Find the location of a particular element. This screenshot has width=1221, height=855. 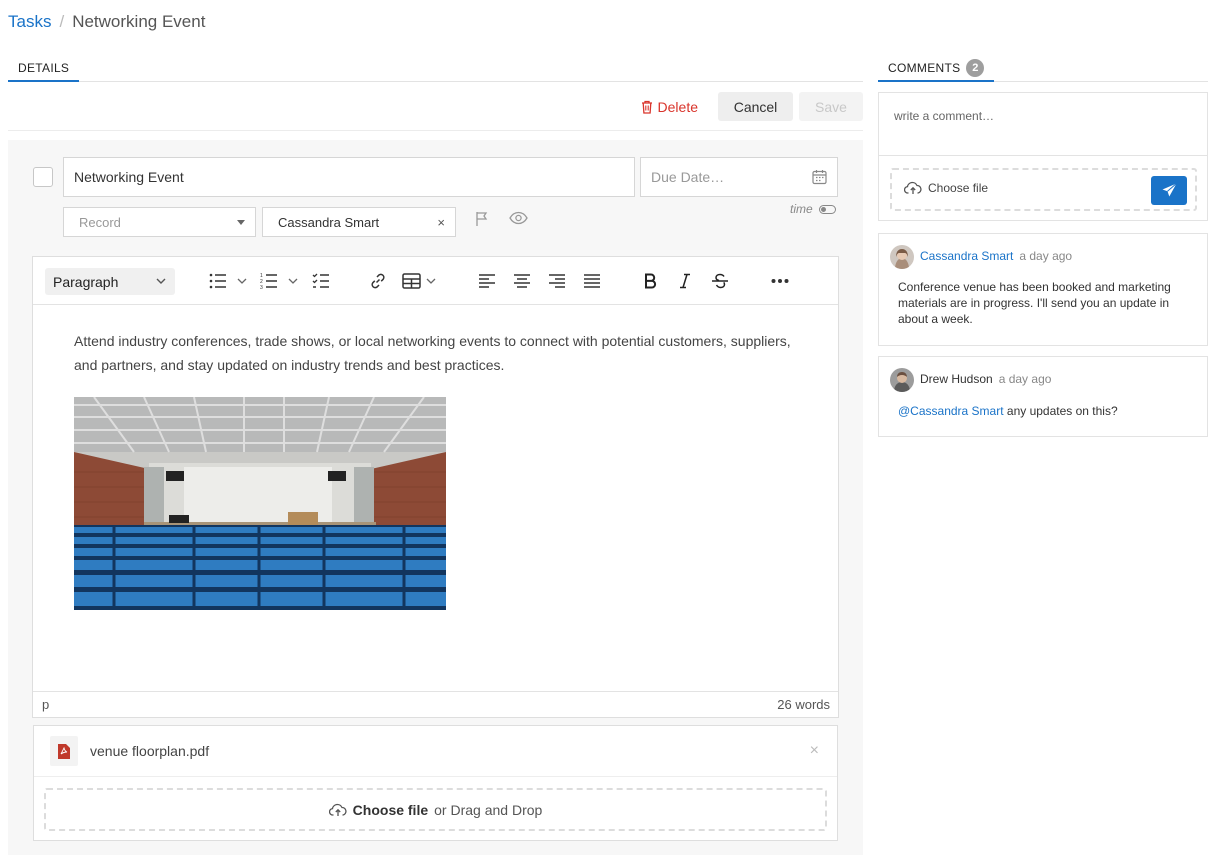

align-center-icon is located at coordinates (522, 281).